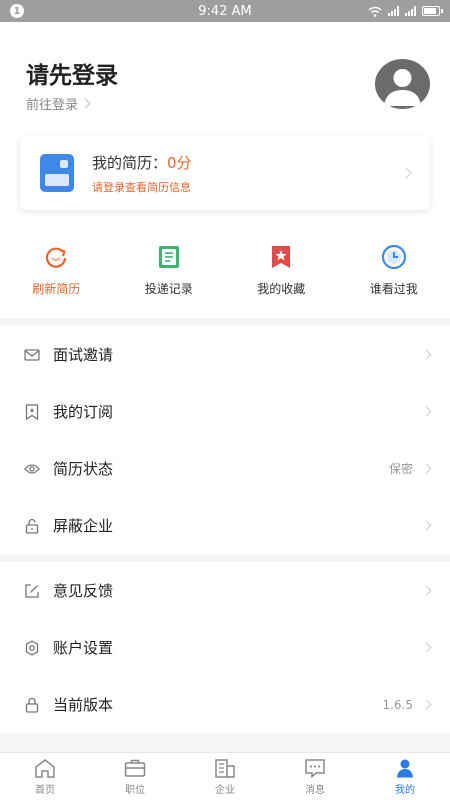 Image resolution: width=450 pixels, height=800 pixels. I want to click on quick-my-favorites: 我的收藏, so click(281, 270).